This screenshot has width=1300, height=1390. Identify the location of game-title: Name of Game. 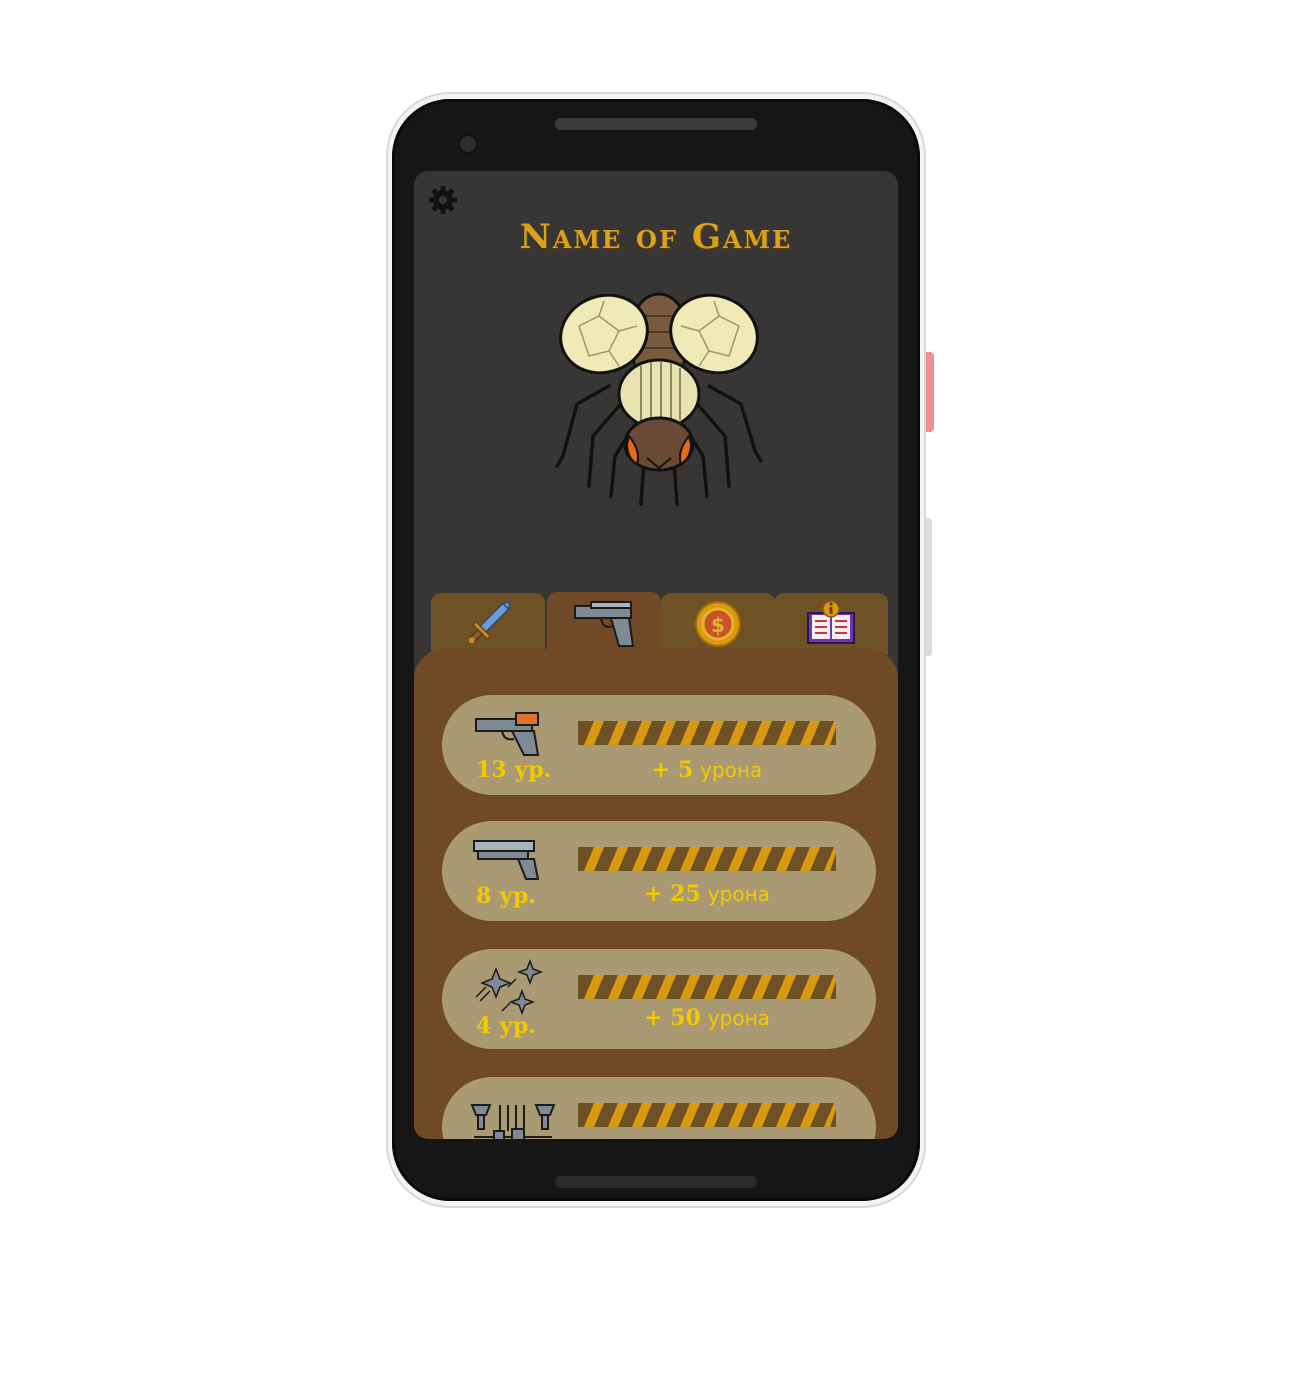
(656, 237).